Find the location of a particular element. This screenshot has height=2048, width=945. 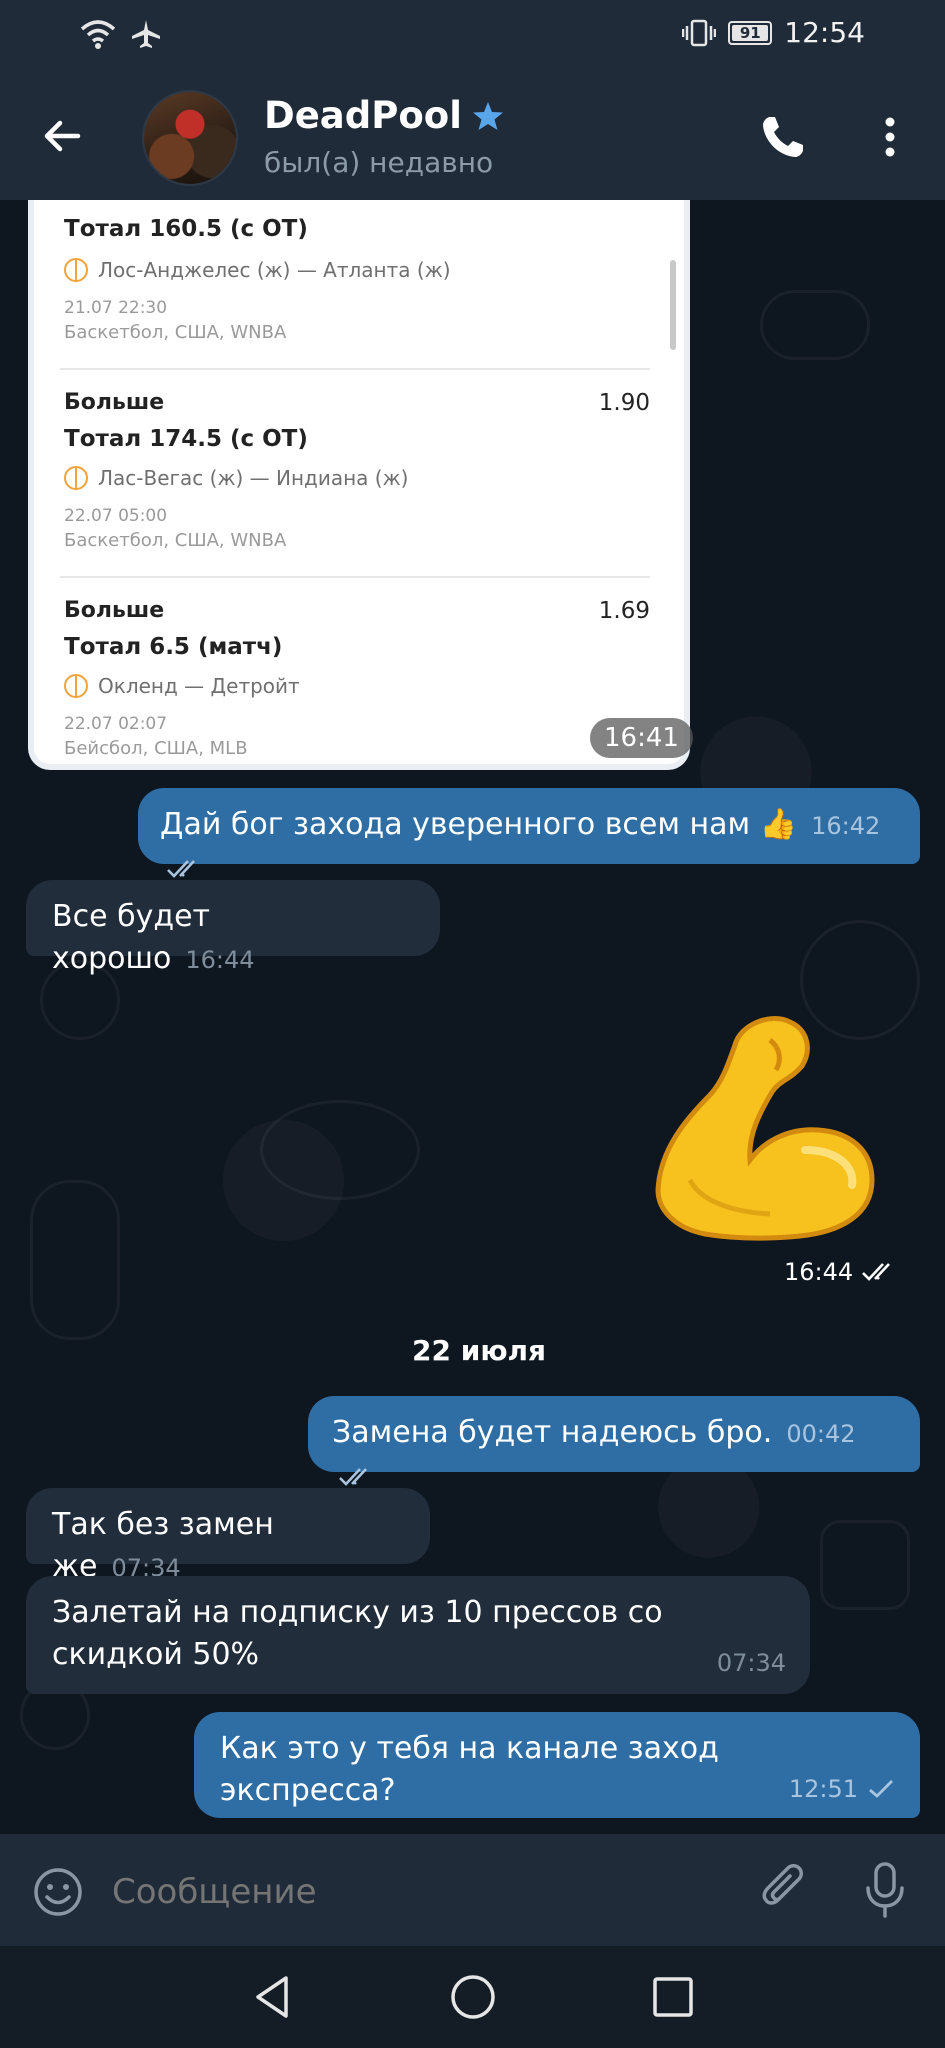

contact-avatar is located at coordinates (190, 138).